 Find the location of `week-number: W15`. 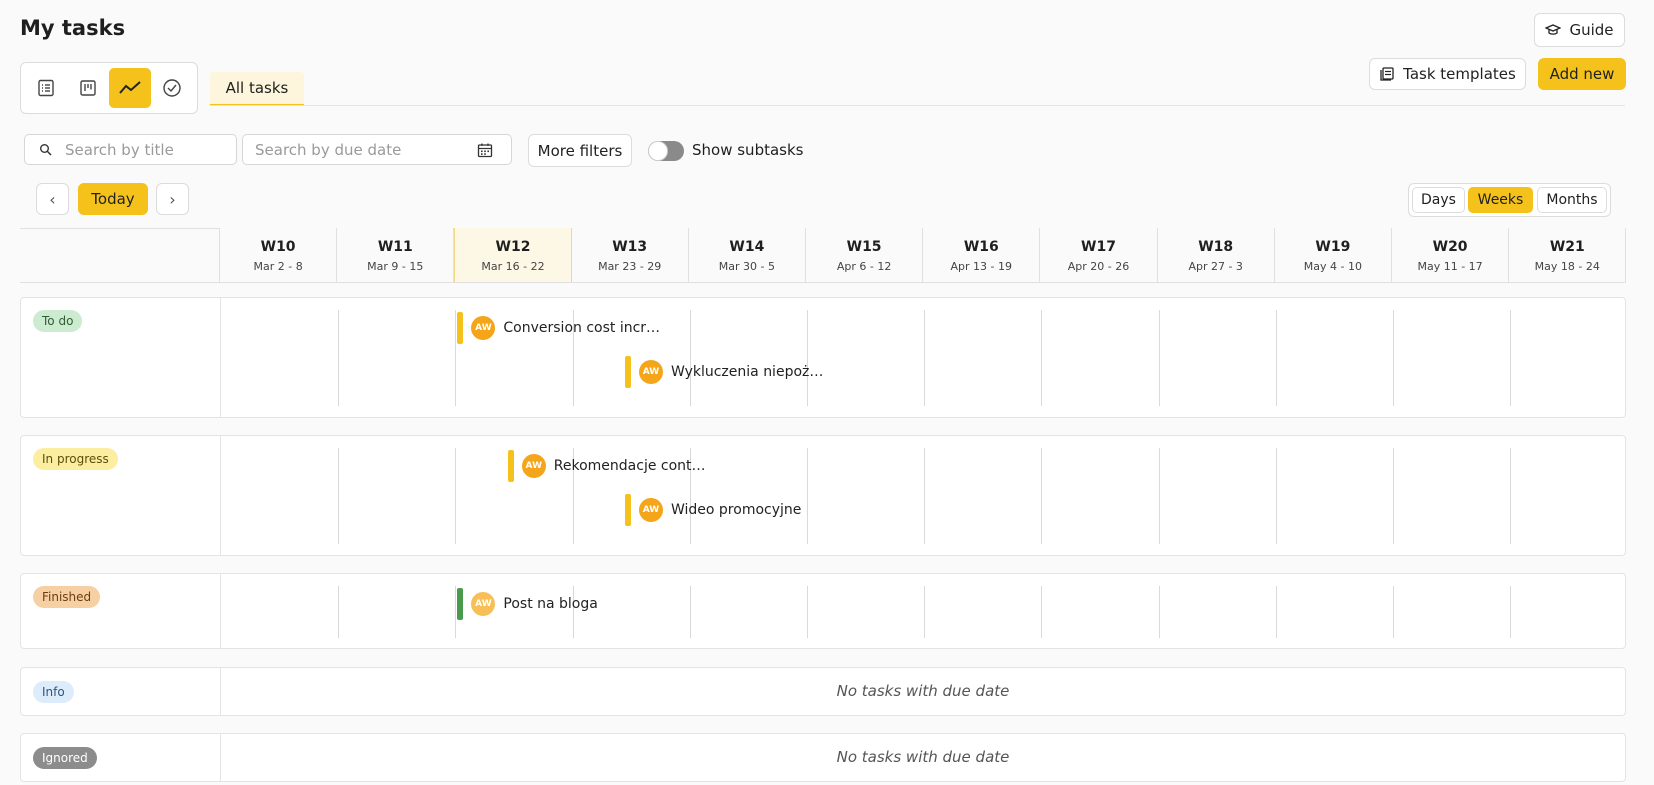

week-number: W15 is located at coordinates (864, 247).